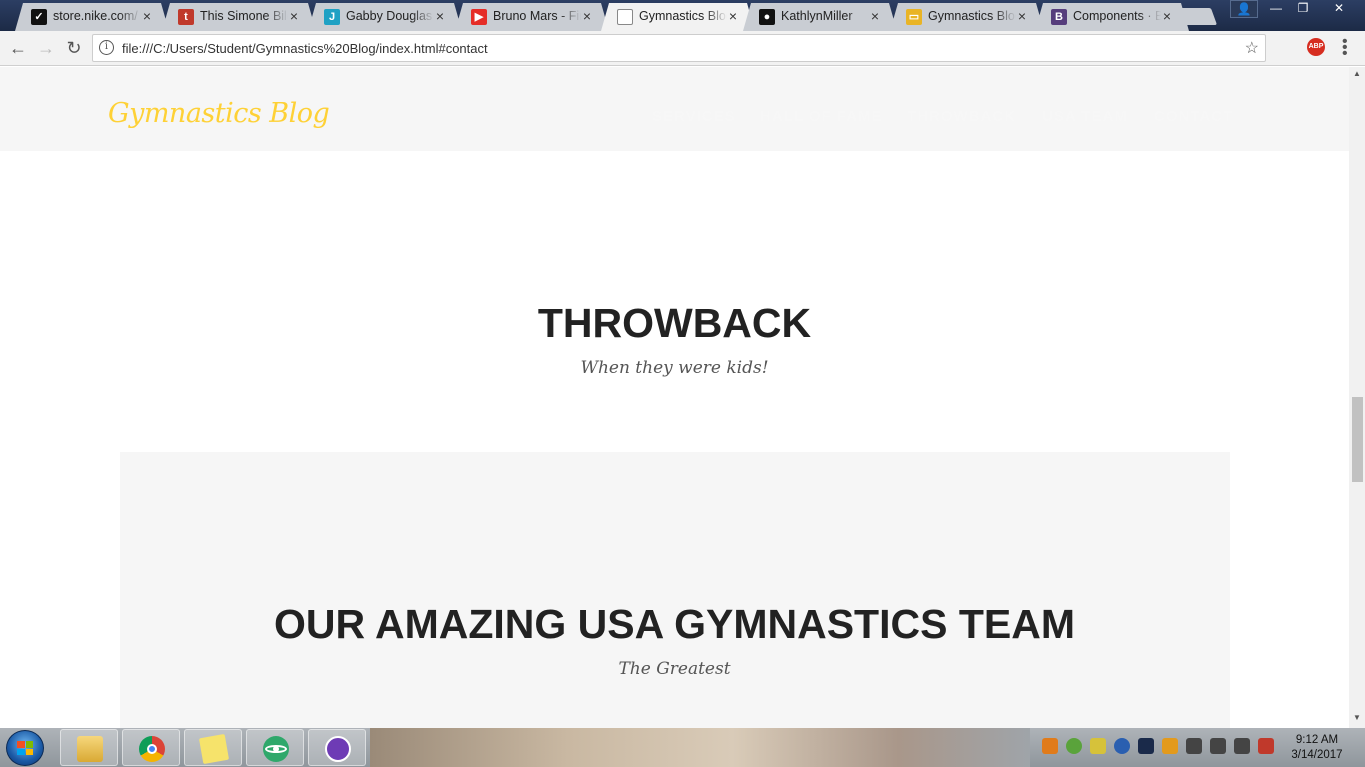 The height and width of the screenshot is (767, 1365). What do you see at coordinates (1244, 9) in the screenshot?
I see `user-icon: 👤` at bounding box center [1244, 9].